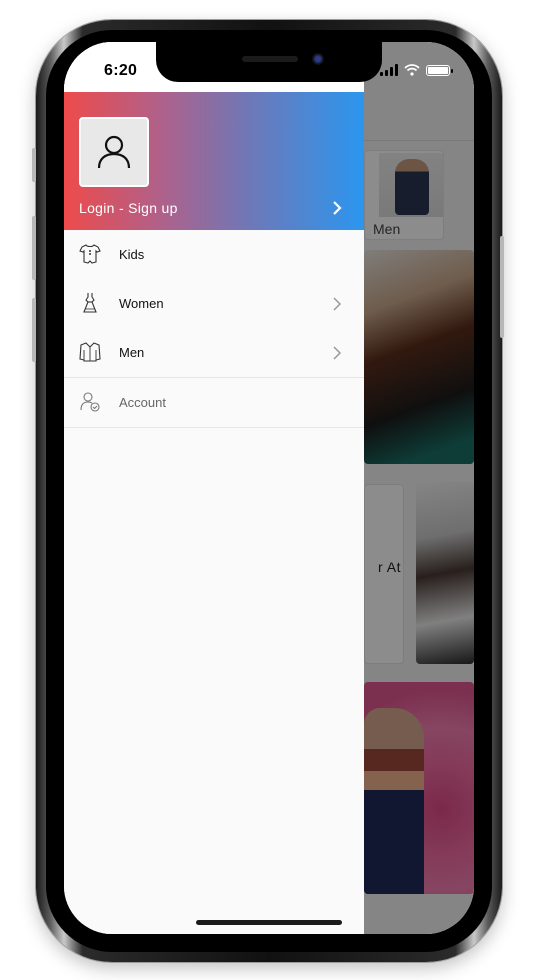 This screenshot has height=980, width=540. I want to click on menu-item-women: Women, so click(214, 303).